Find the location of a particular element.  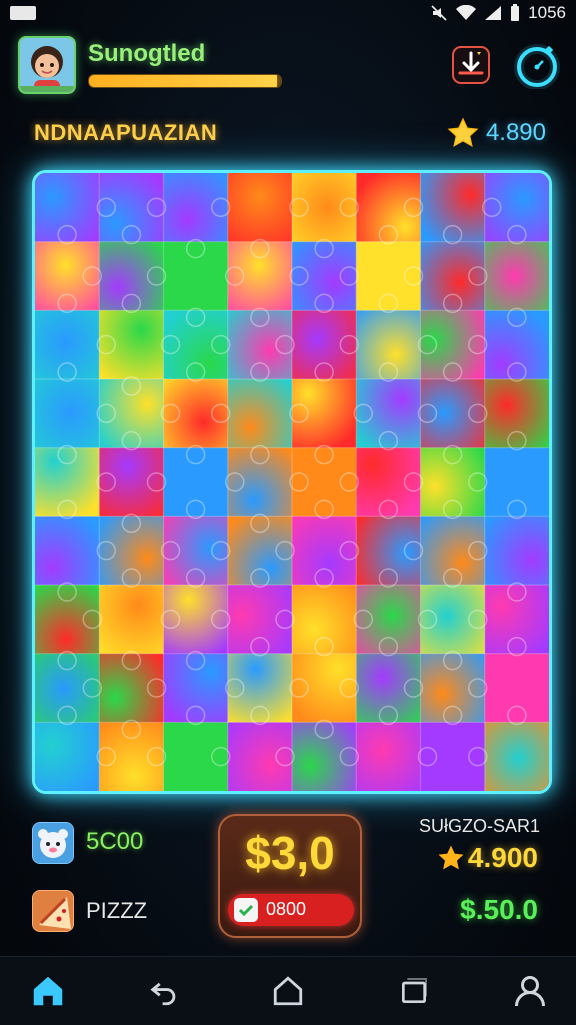

signal-icon is located at coordinates (493, 13).